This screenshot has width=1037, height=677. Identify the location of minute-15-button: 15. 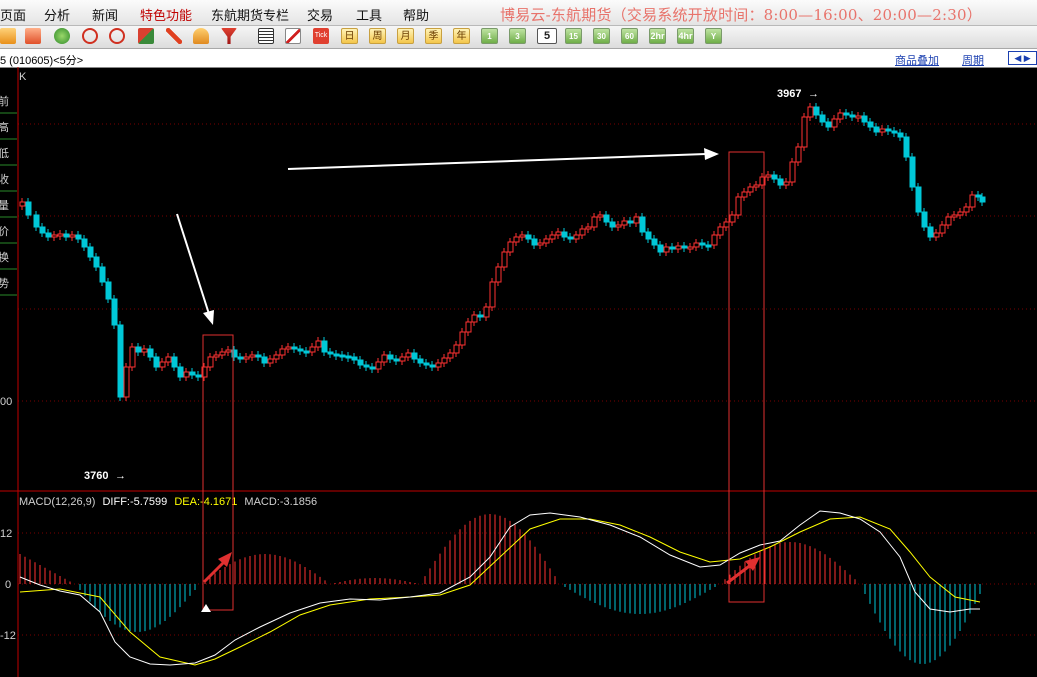
(573, 36).